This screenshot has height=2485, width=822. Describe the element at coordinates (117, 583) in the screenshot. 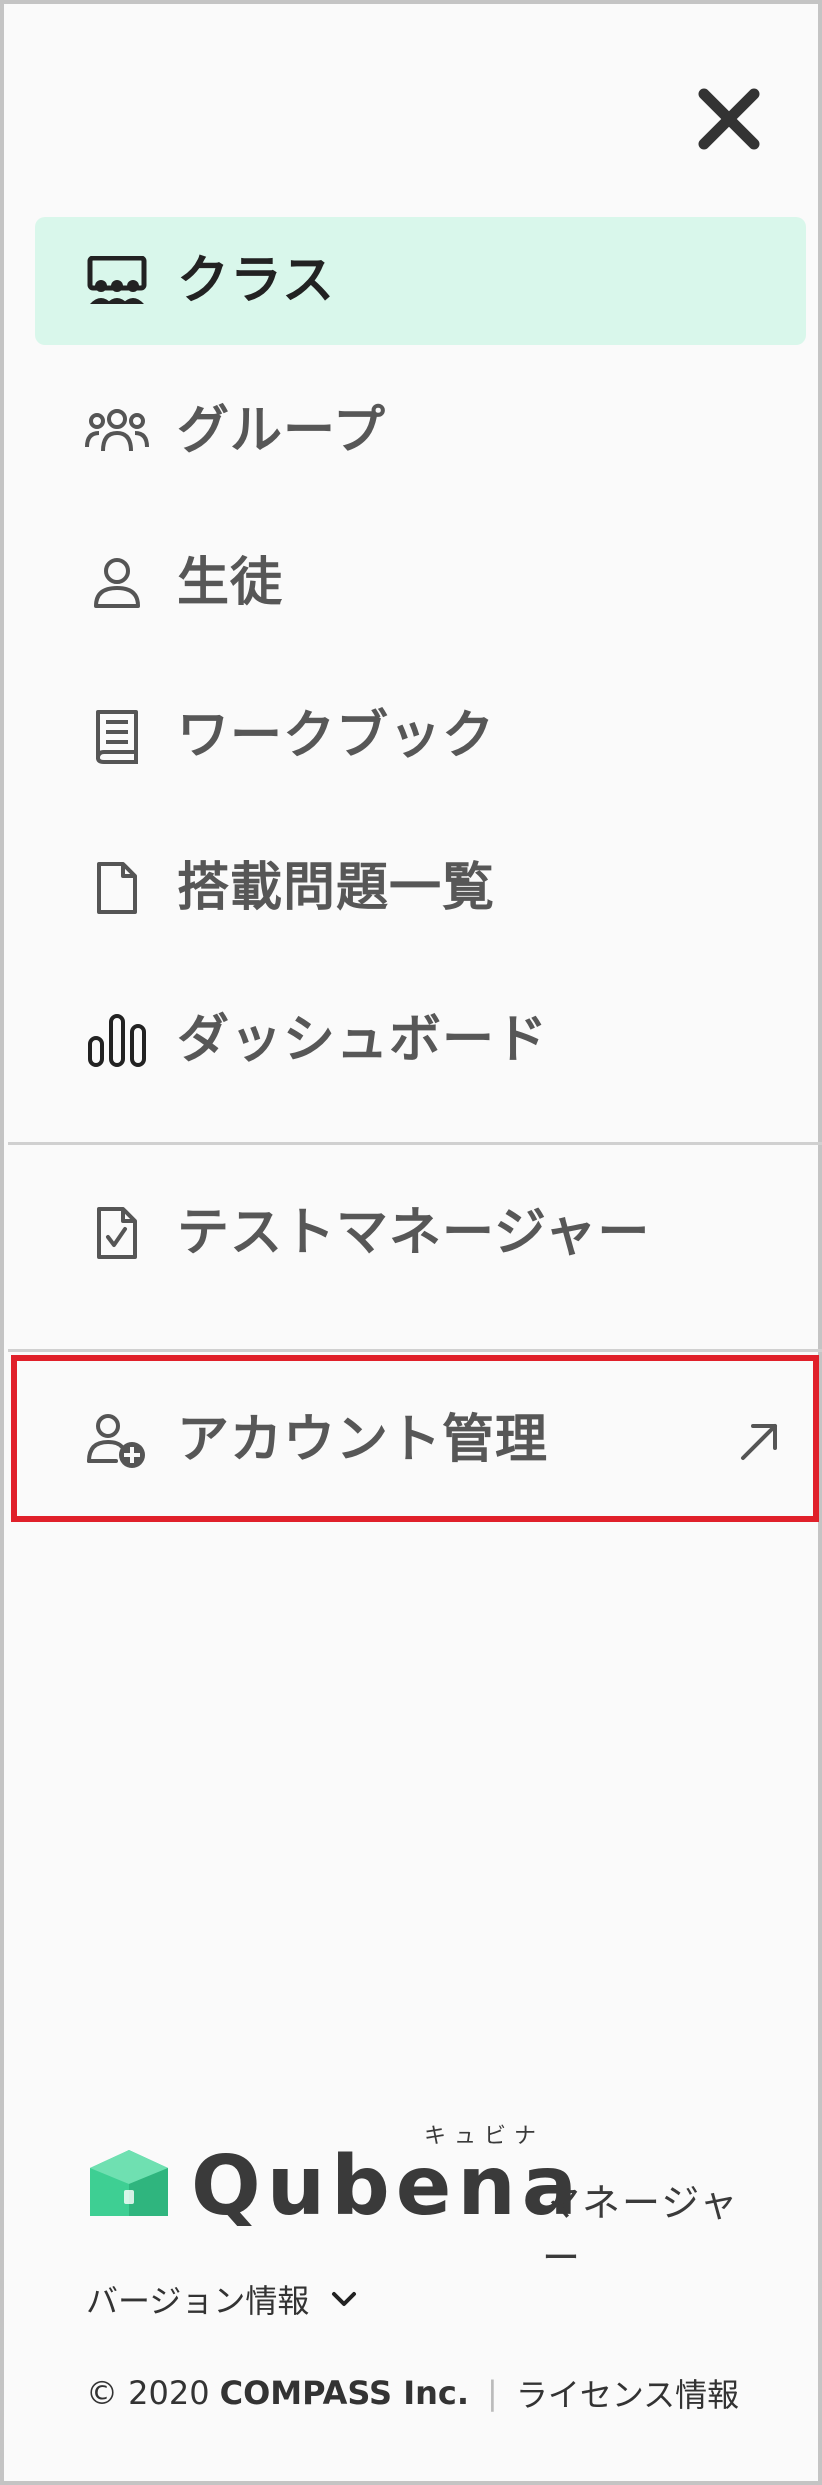

I see `person-icon` at that location.